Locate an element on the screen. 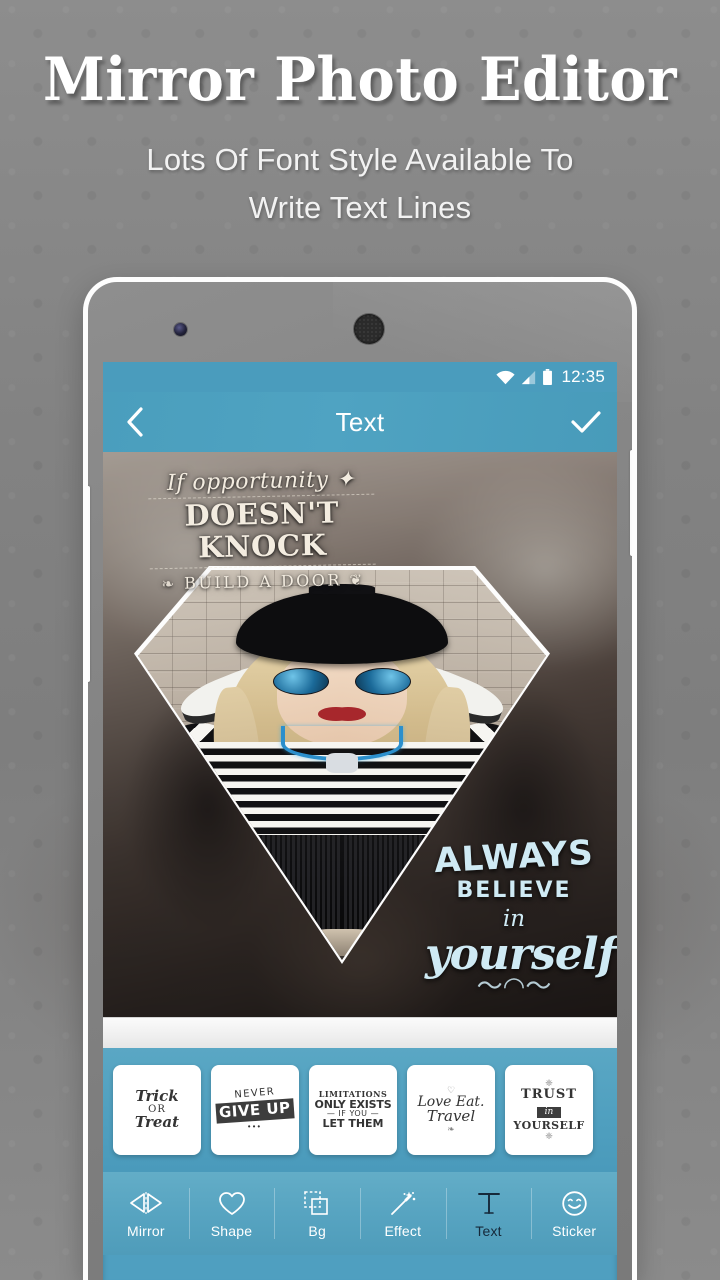 Image resolution: width=720 pixels, height=1280 pixels. nav-item-effect: Effect is located at coordinates (403, 1213).